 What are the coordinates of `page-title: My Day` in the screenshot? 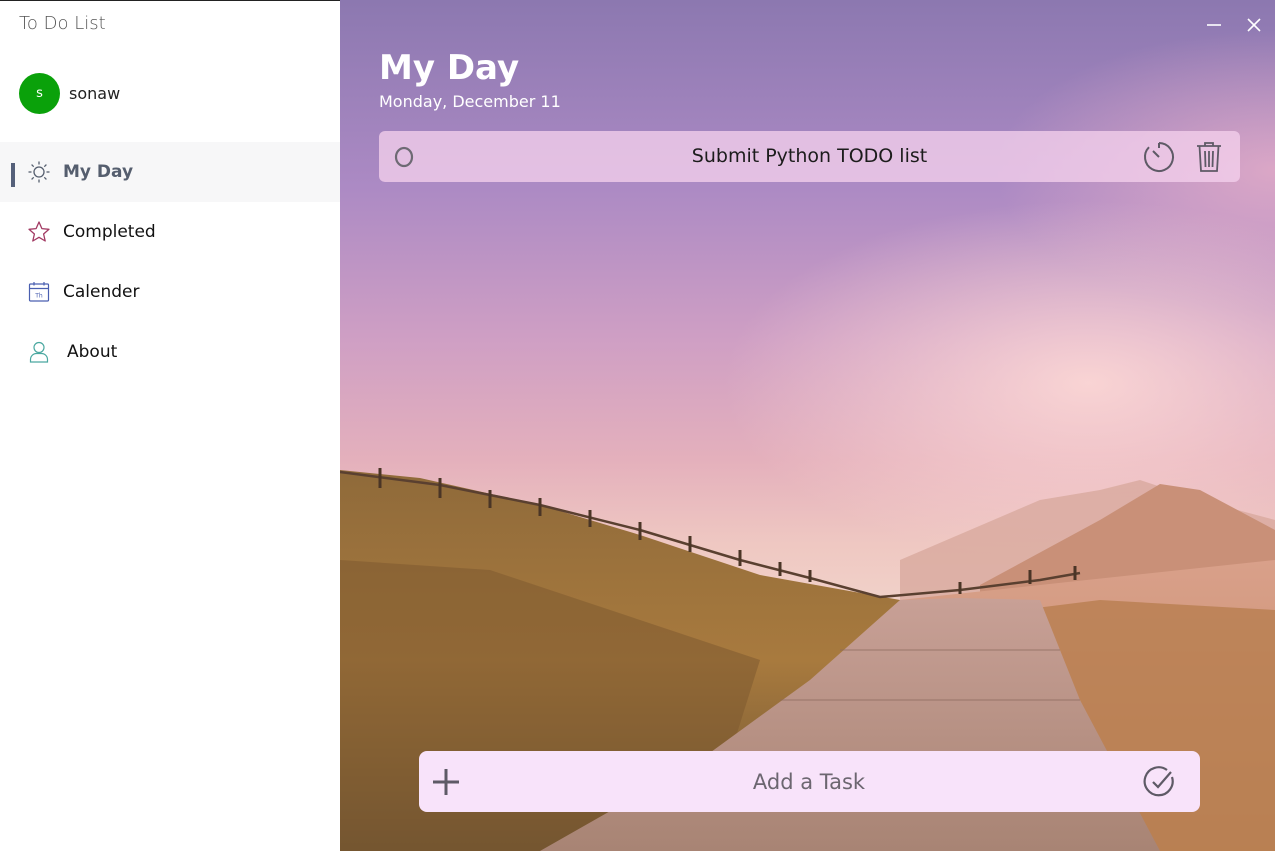 It's located at (449, 68).